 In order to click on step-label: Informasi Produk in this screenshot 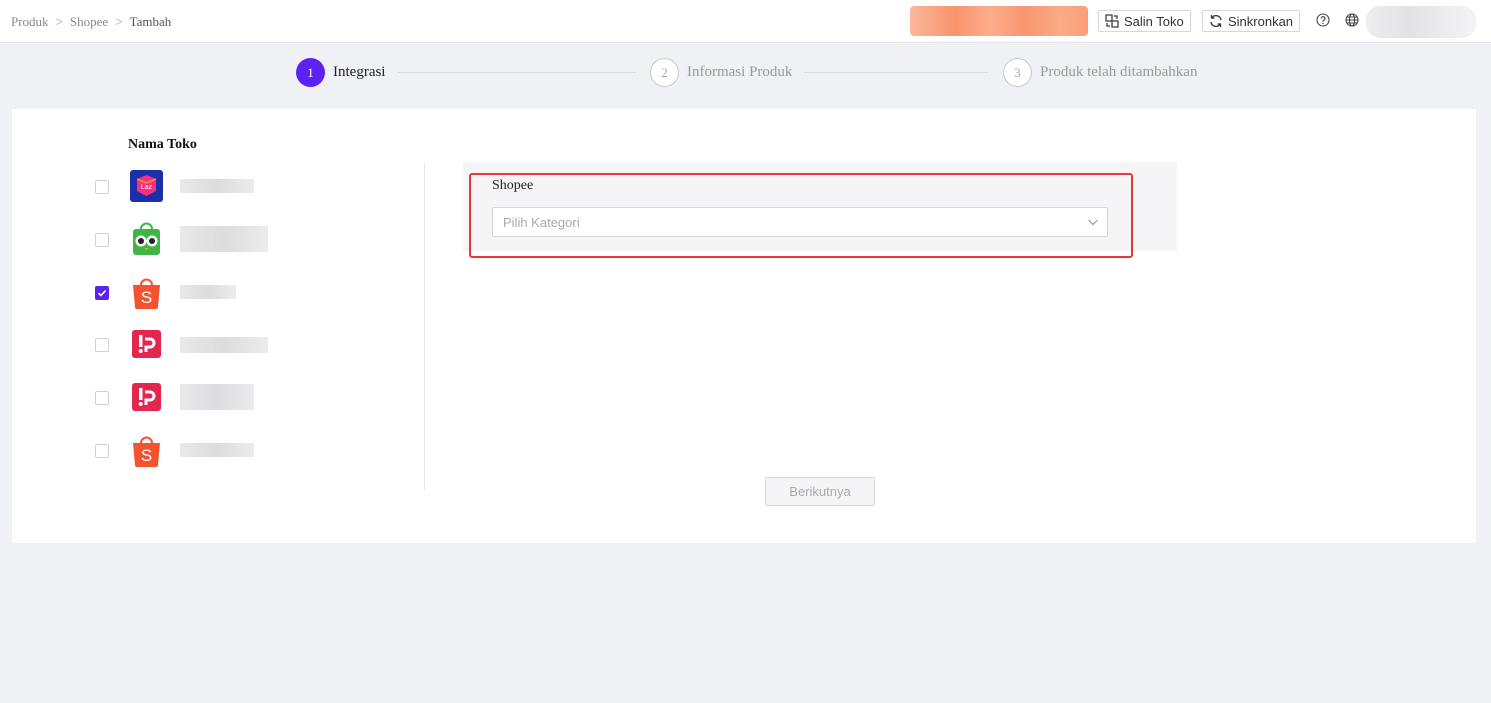, I will do `click(740, 72)`.